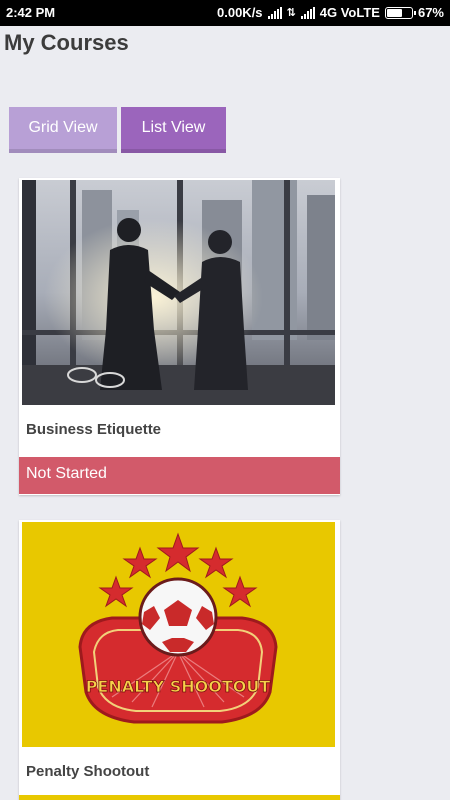 Image resolution: width=450 pixels, height=800 pixels. What do you see at coordinates (274, 12) in the screenshot?
I see `signal-icon` at bounding box center [274, 12].